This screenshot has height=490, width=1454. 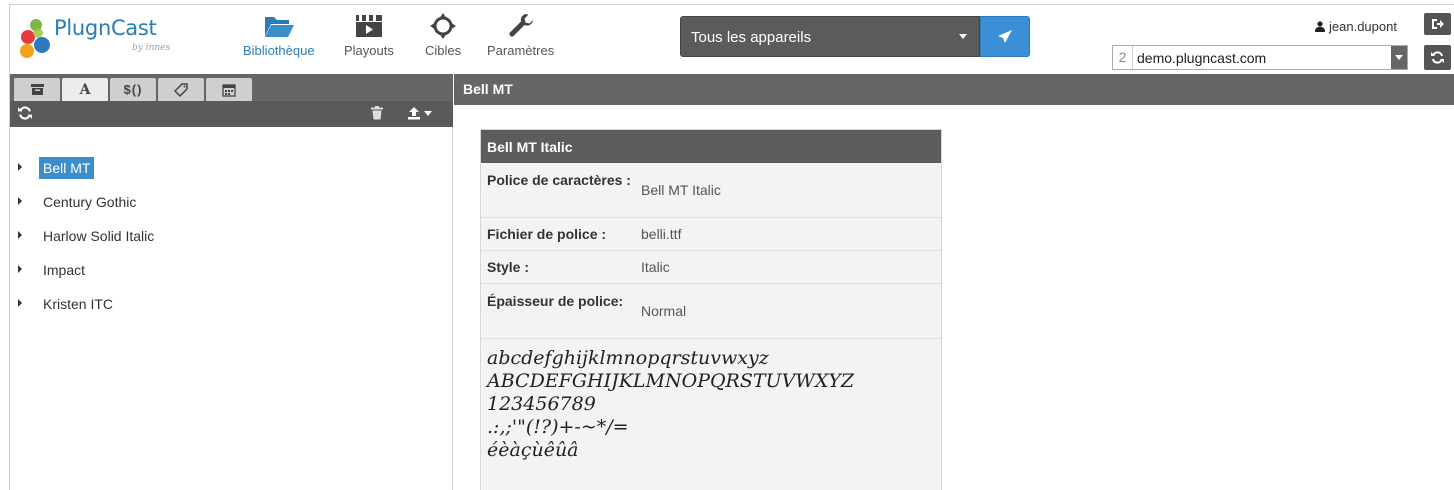 I want to click on calendar-icon, so click(x=229, y=90).